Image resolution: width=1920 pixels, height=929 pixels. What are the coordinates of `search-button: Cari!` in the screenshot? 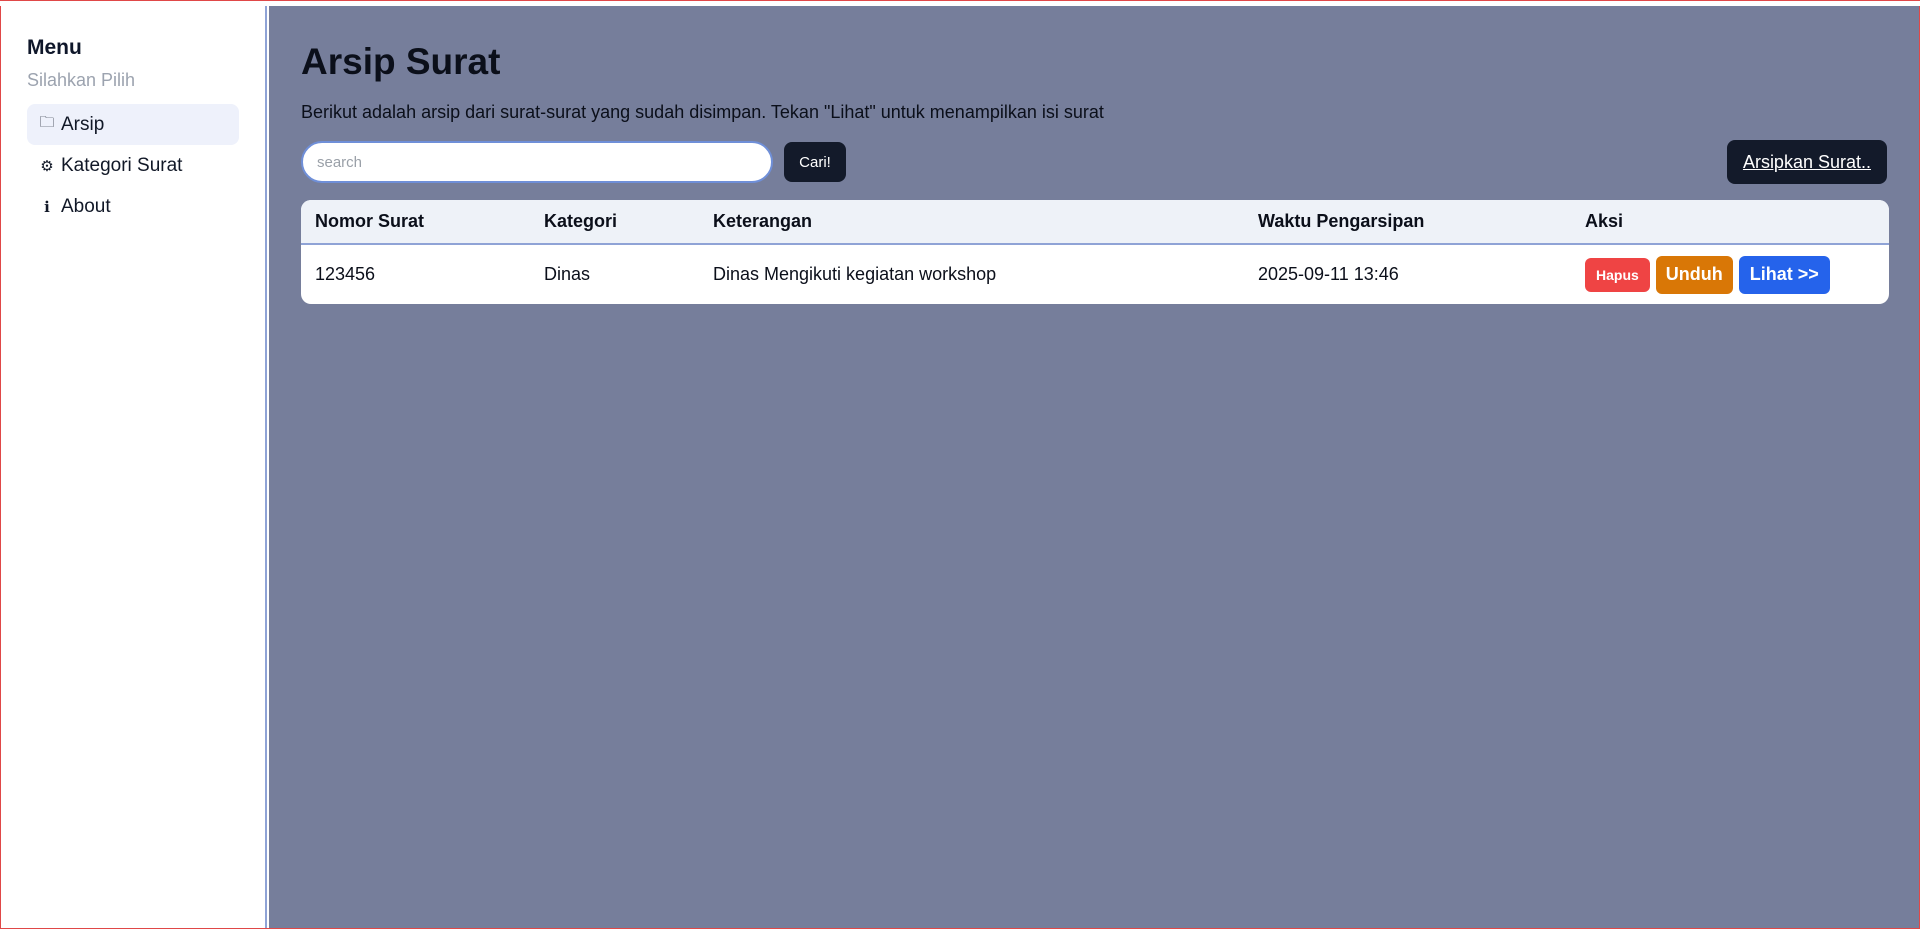 It's located at (815, 162).